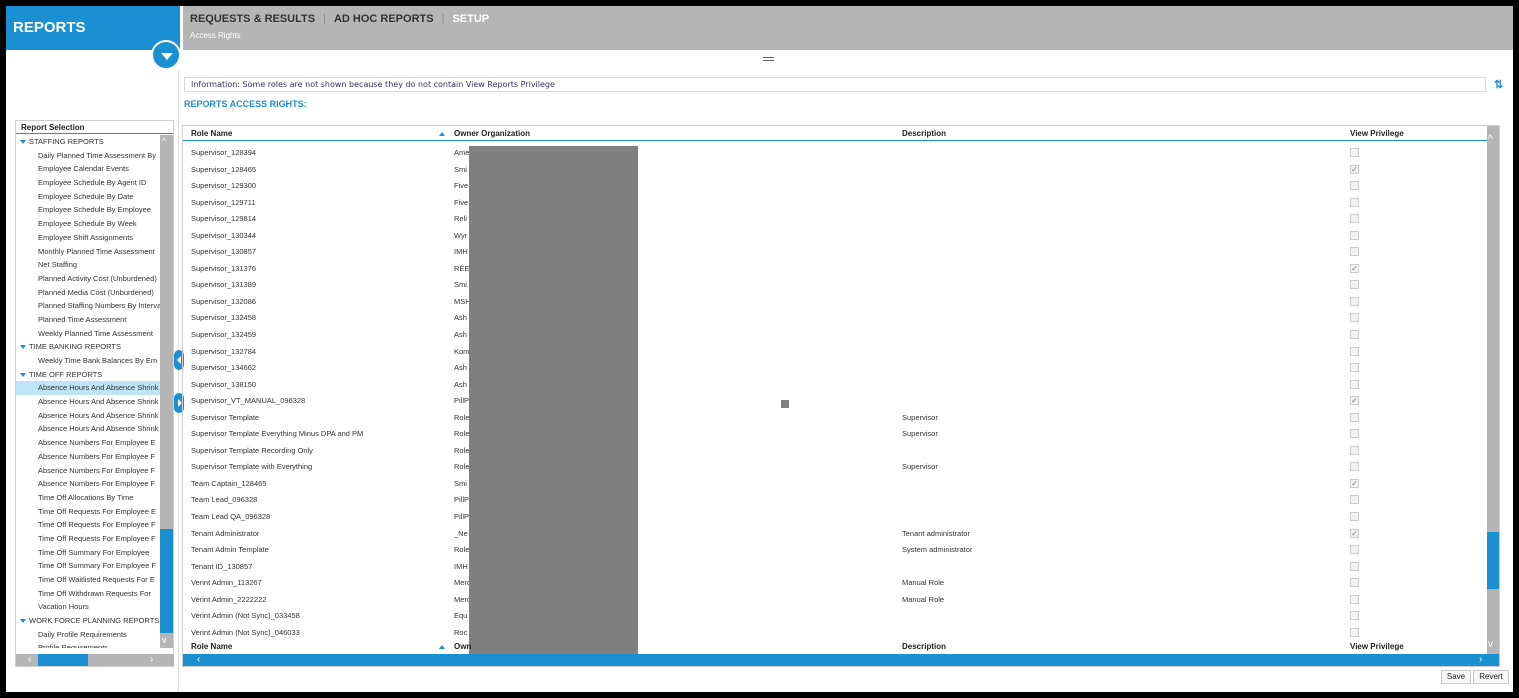 The width and height of the screenshot is (1519, 698). I want to click on tree-report-item: Employee Shift Assignments, so click(88, 238).